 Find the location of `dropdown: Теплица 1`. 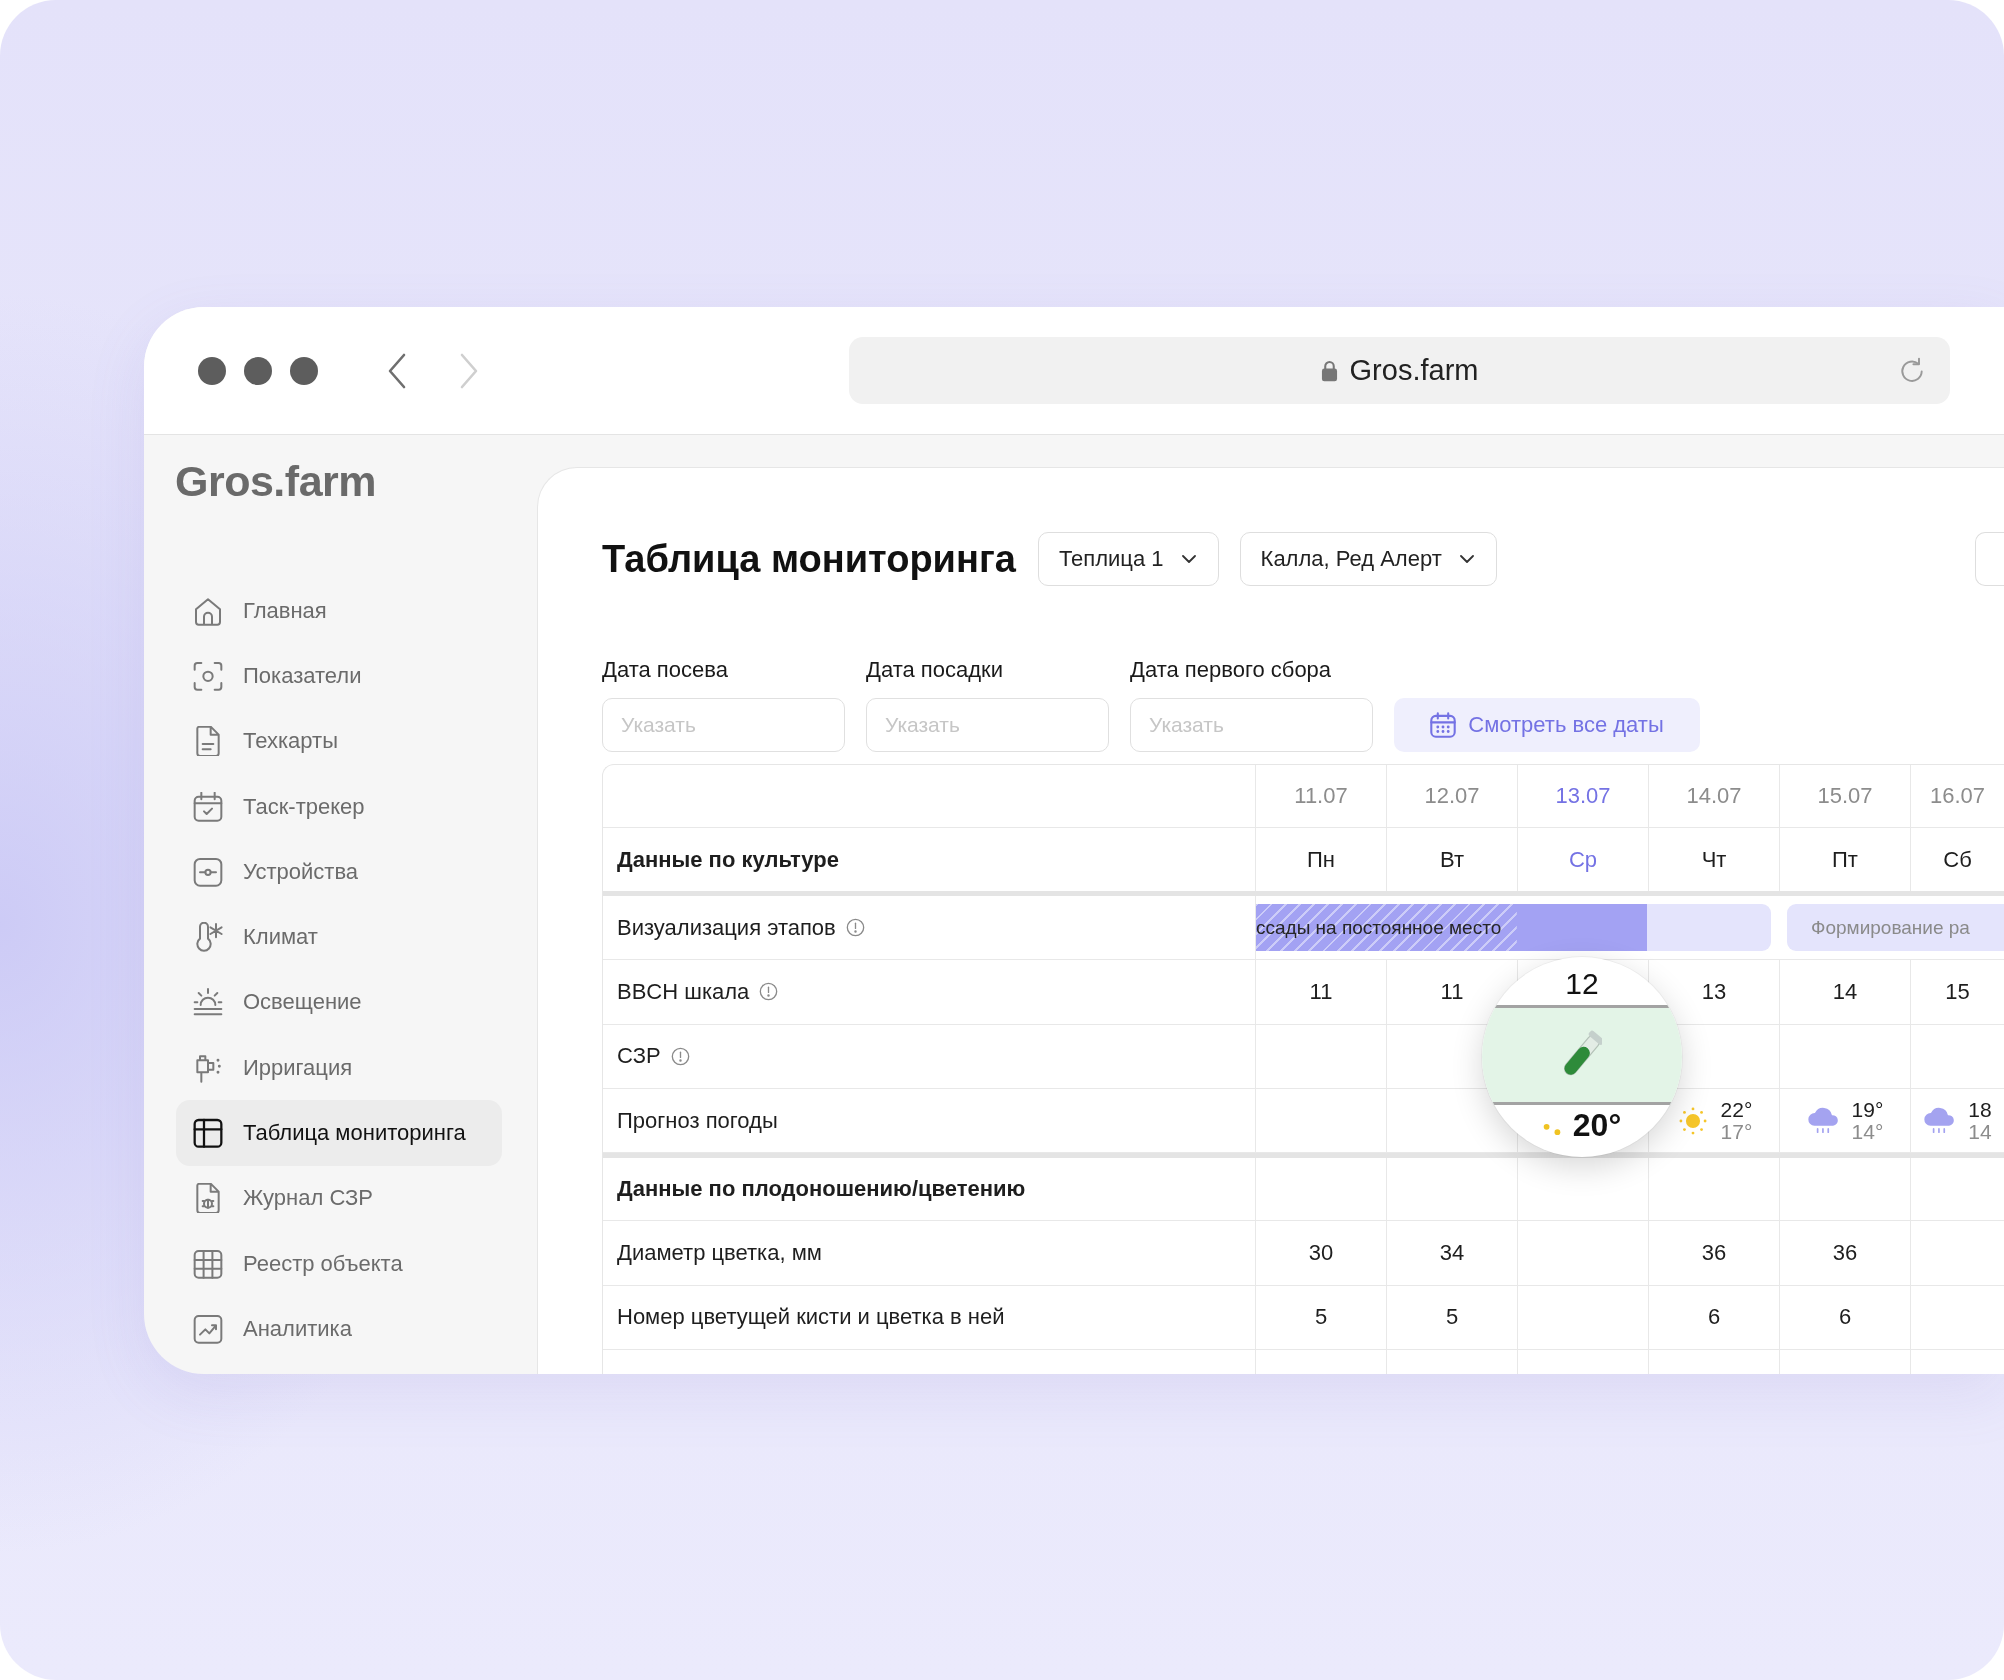

dropdown: Теплица 1 is located at coordinates (1128, 559).